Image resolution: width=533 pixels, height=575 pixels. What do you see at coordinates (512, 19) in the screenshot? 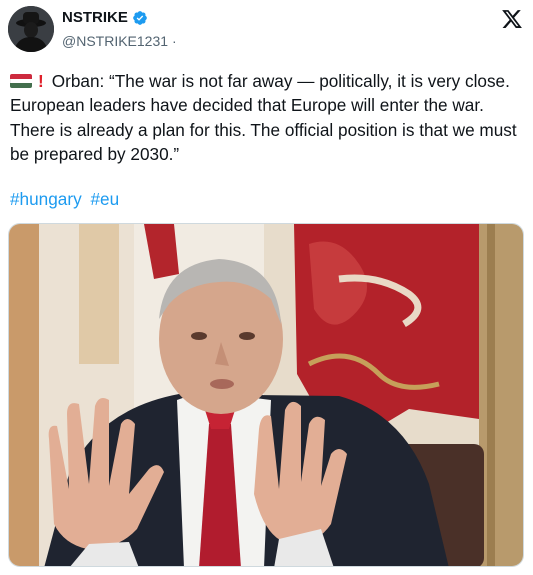
I see `x-logo-icon` at bounding box center [512, 19].